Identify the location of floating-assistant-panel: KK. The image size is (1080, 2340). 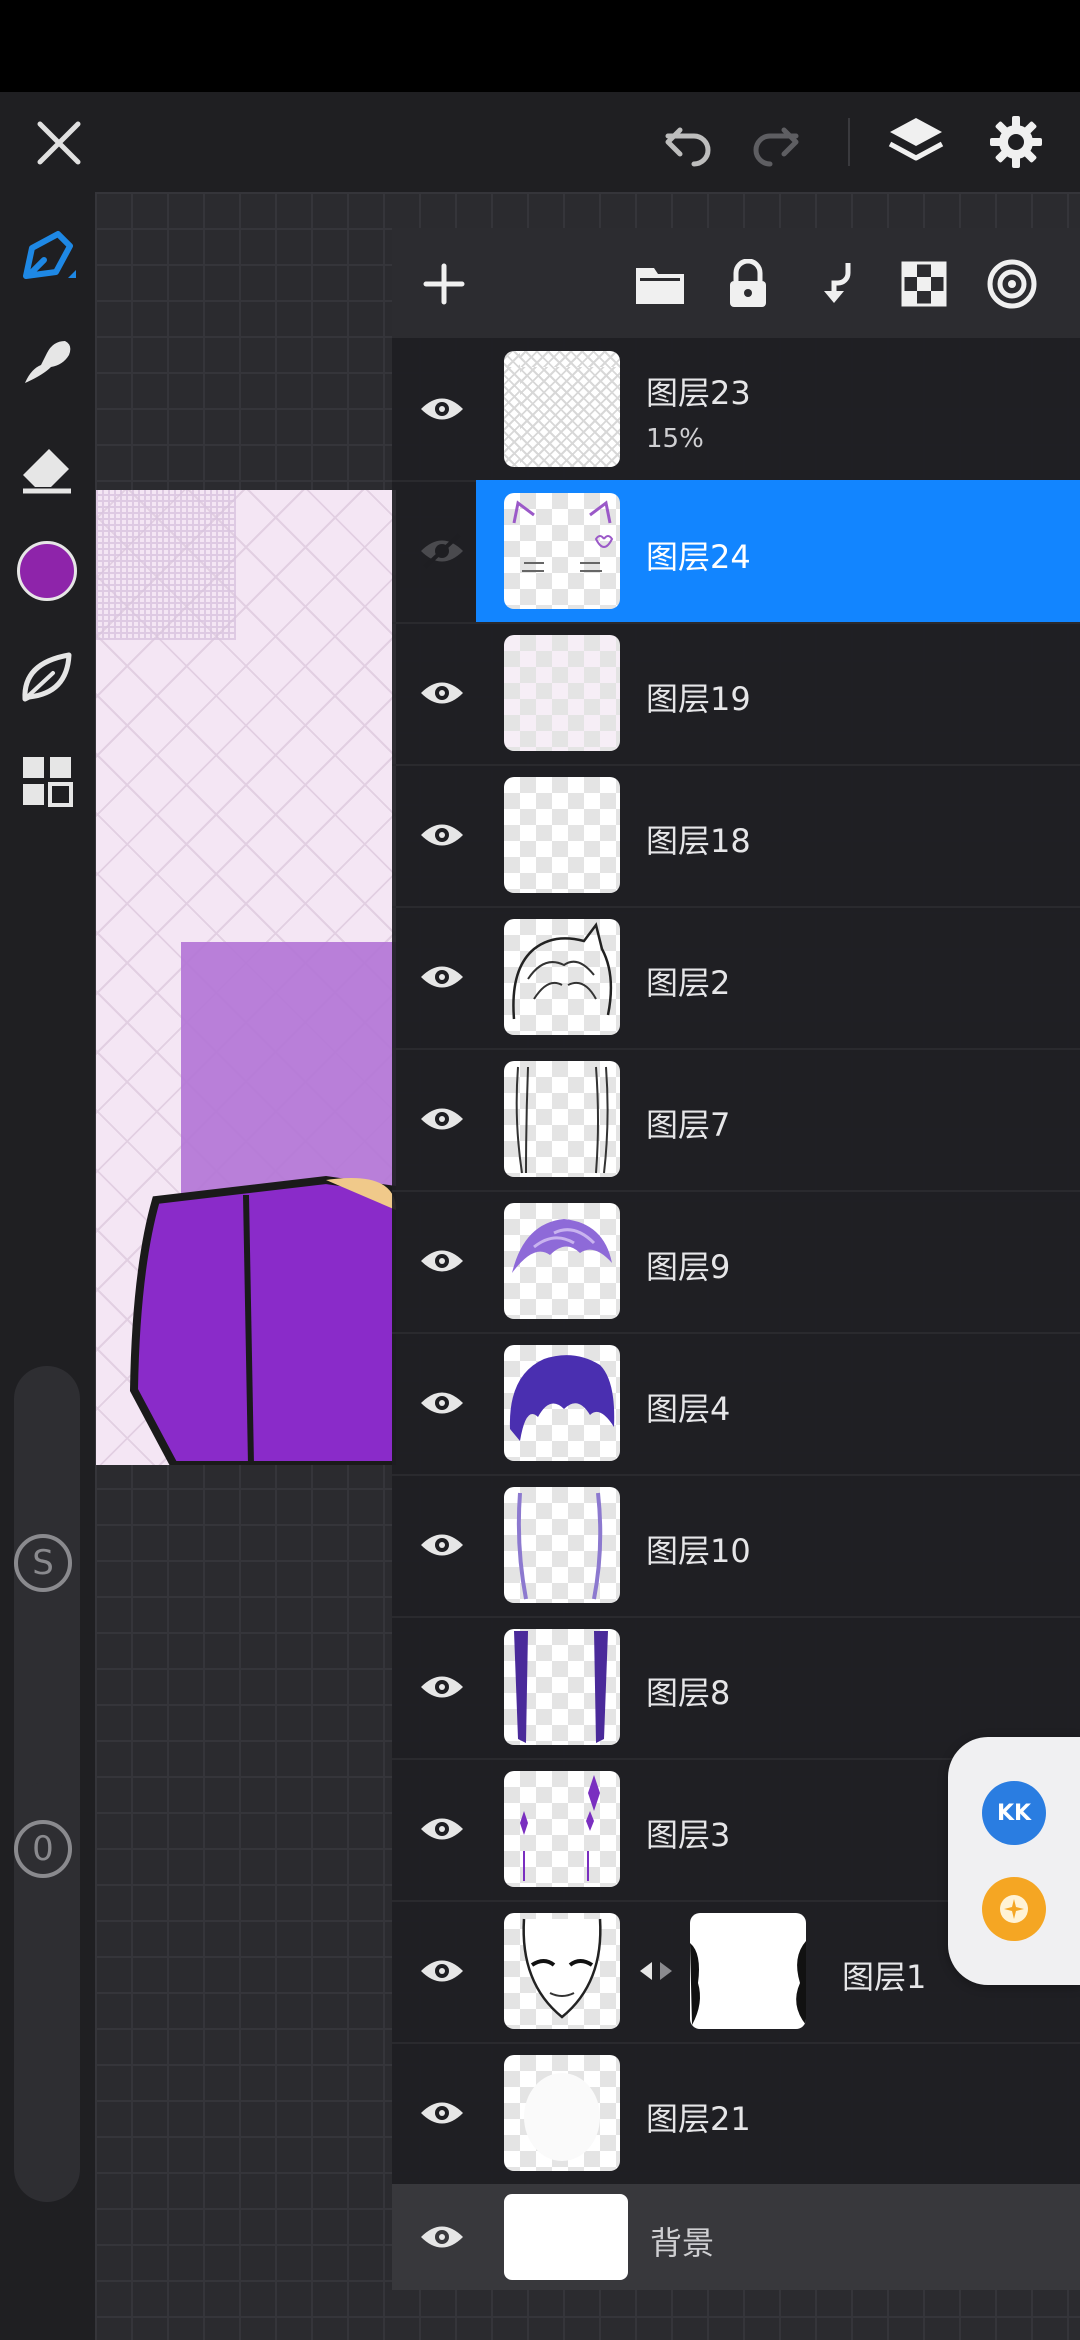
(1014, 1861).